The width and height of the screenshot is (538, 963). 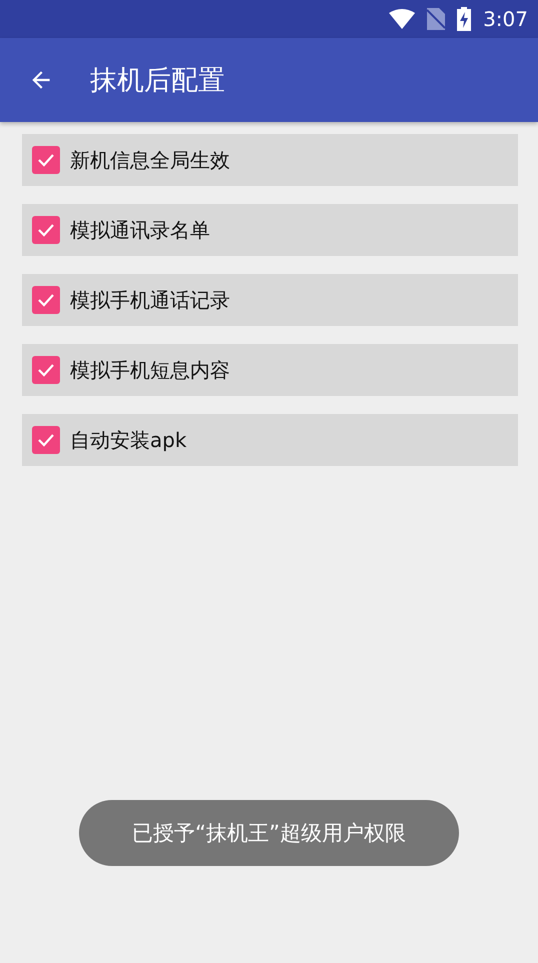 I want to click on no-sim-icon, so click(x=436, y=19).